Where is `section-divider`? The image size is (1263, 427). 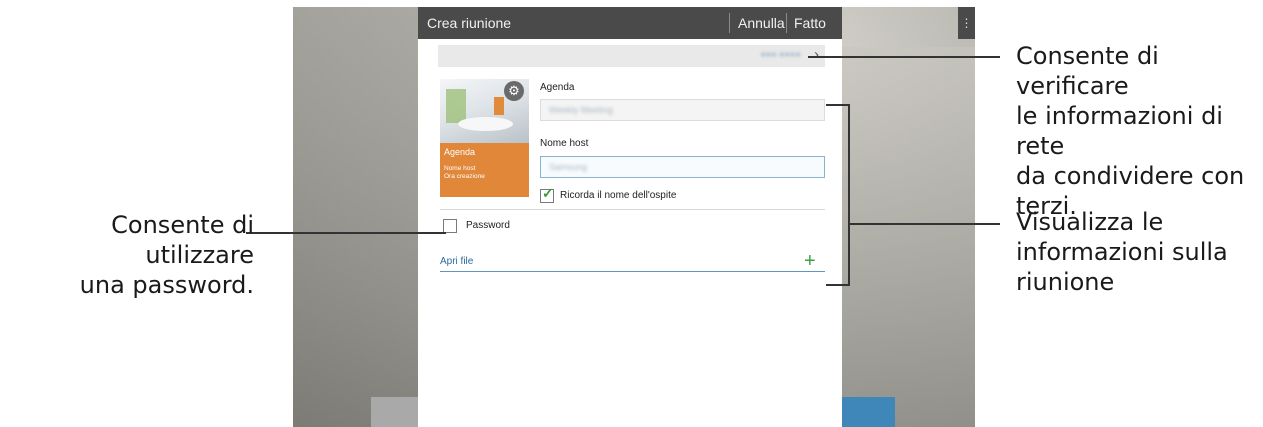 section-divider is located at coordinates (632, 209).